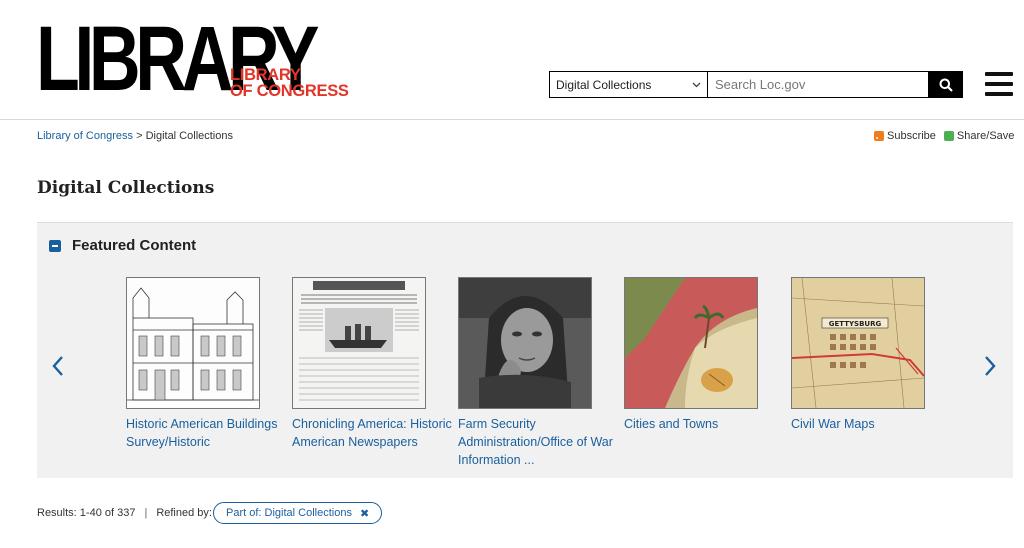 Image resolution: width=1024 pixels, height=548 pixels. What do you see at coordinates (999, 84) in the screenshot?
I see `hamburger-menu-icon` at bounding box center [999, 84].